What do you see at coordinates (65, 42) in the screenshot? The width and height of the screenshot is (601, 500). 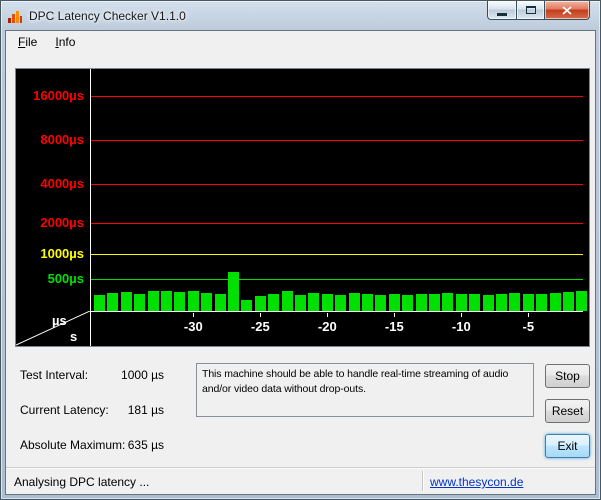 I see `menu-info: Info` at bounding box center [65, 42].